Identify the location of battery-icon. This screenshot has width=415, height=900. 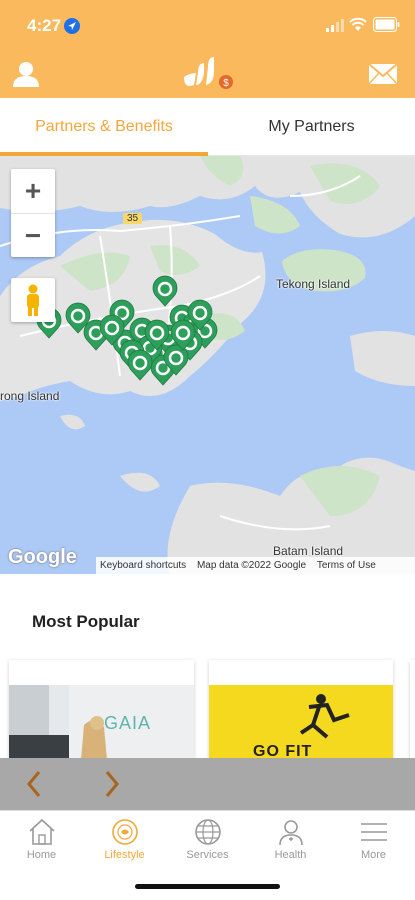
(386, 24).